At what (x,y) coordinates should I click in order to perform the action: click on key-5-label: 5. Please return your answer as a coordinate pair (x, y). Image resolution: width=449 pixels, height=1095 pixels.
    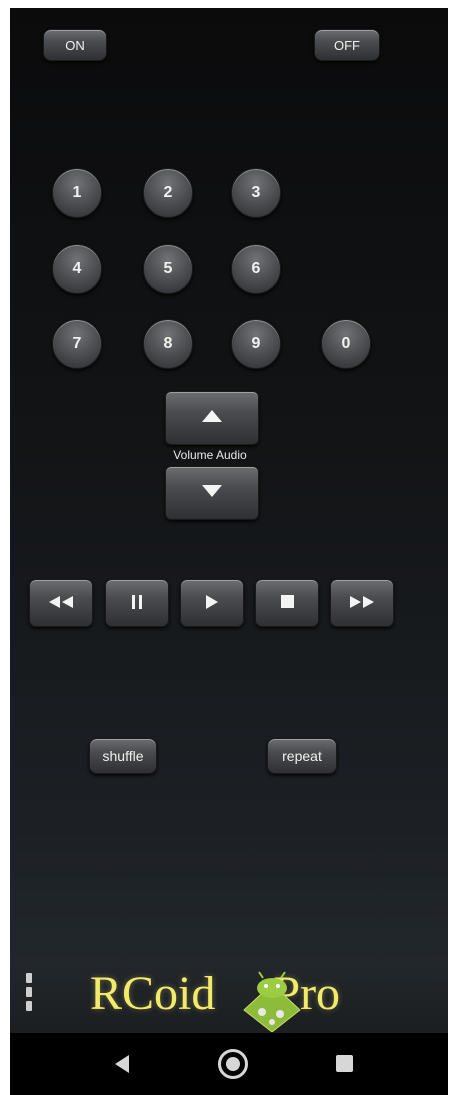
    Looking at the image, I should click on (168, 268).